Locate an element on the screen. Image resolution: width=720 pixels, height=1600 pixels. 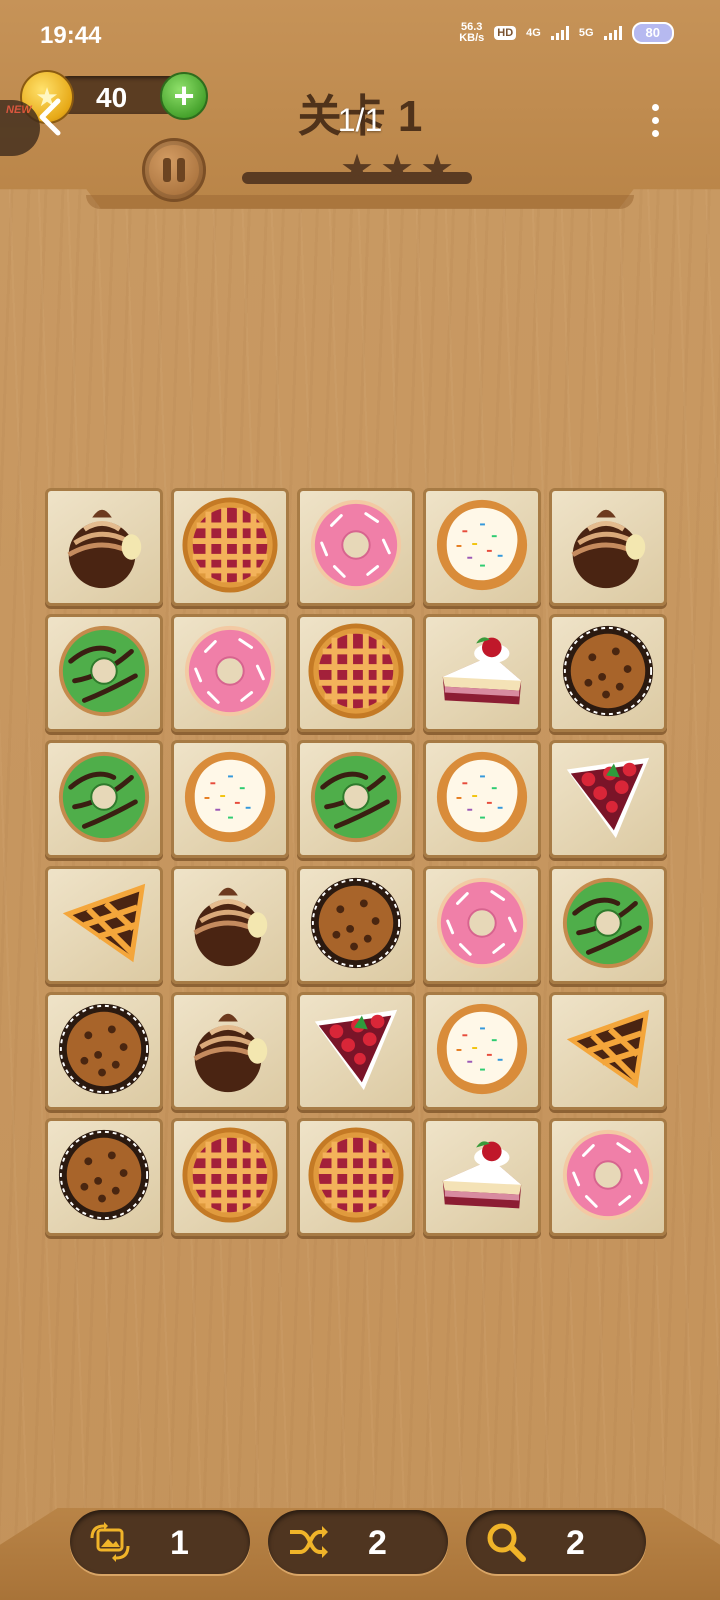
status-icons: 56.3 KB/s HD 4G 5G 80 is located at coordinates (566, 33).